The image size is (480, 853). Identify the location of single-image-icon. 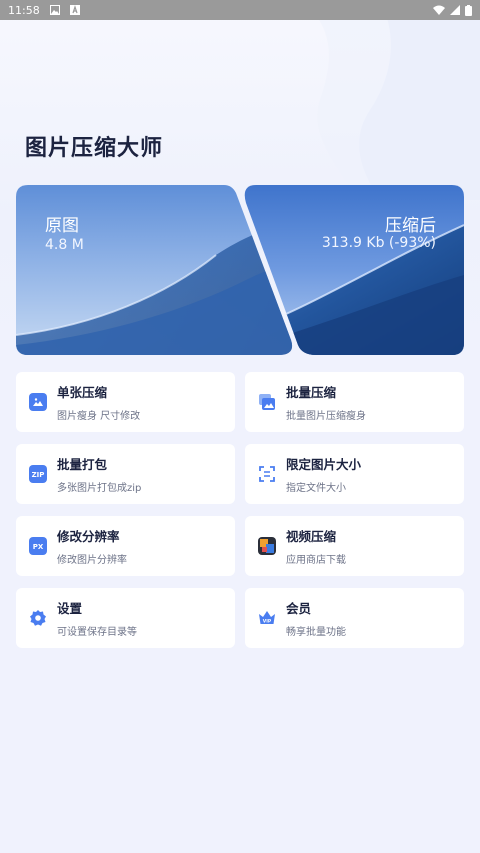
(38, 402).